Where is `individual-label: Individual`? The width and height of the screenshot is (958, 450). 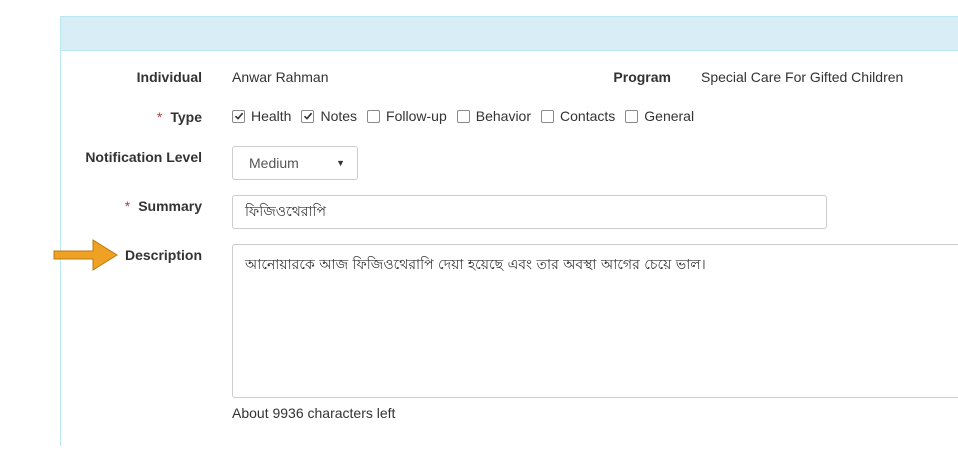 individual-label: Individual is located at coordinates (169, 77).